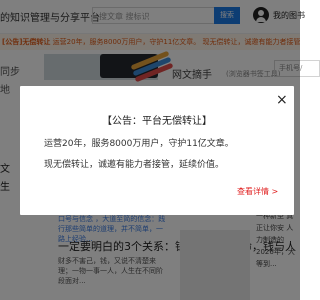 The height and width of the screenshot is (300, 320). I want to click on modal-title: 【公告：平台无偿转让】, so click(157, 121).